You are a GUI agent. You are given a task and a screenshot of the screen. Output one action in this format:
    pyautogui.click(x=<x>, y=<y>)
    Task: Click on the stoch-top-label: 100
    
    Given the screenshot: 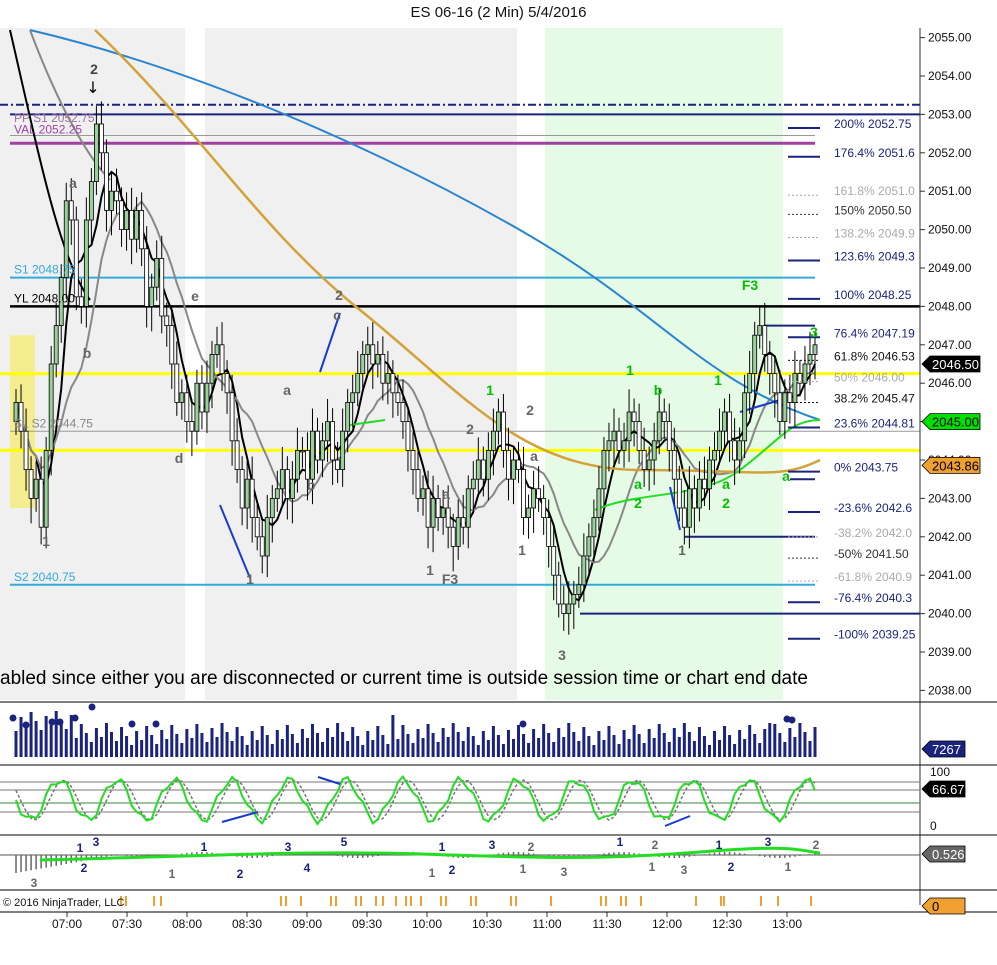 What is the action you would take?
    pyautogui.click(x=940, y=772)
    